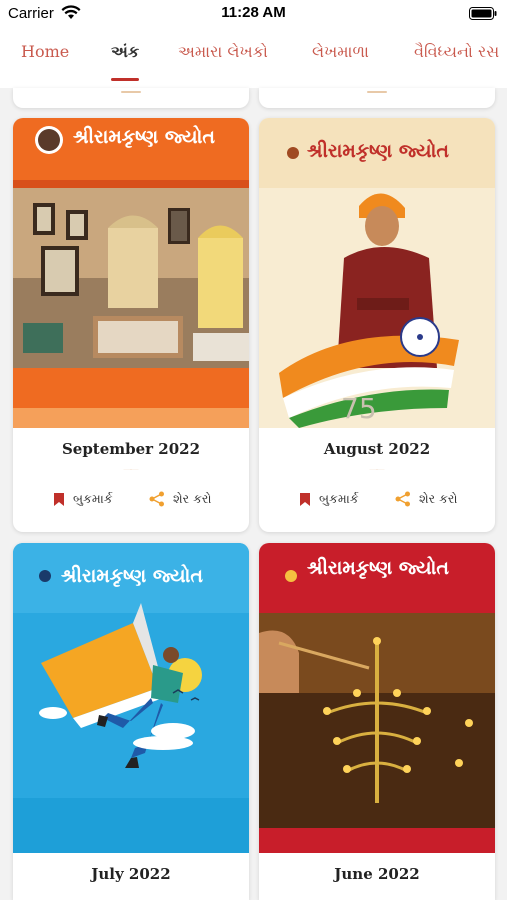 The height and width of the screenshot is (900, 507). What do you see at coordinates (131, 874) in the screenshot?
I see `issue-title: July 2022` at bounding box center [131, 874].